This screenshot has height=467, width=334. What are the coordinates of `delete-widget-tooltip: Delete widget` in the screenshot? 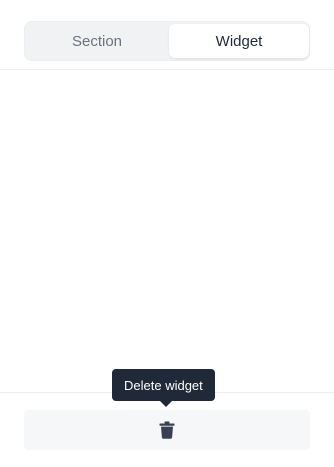 It's located at (163, 388).